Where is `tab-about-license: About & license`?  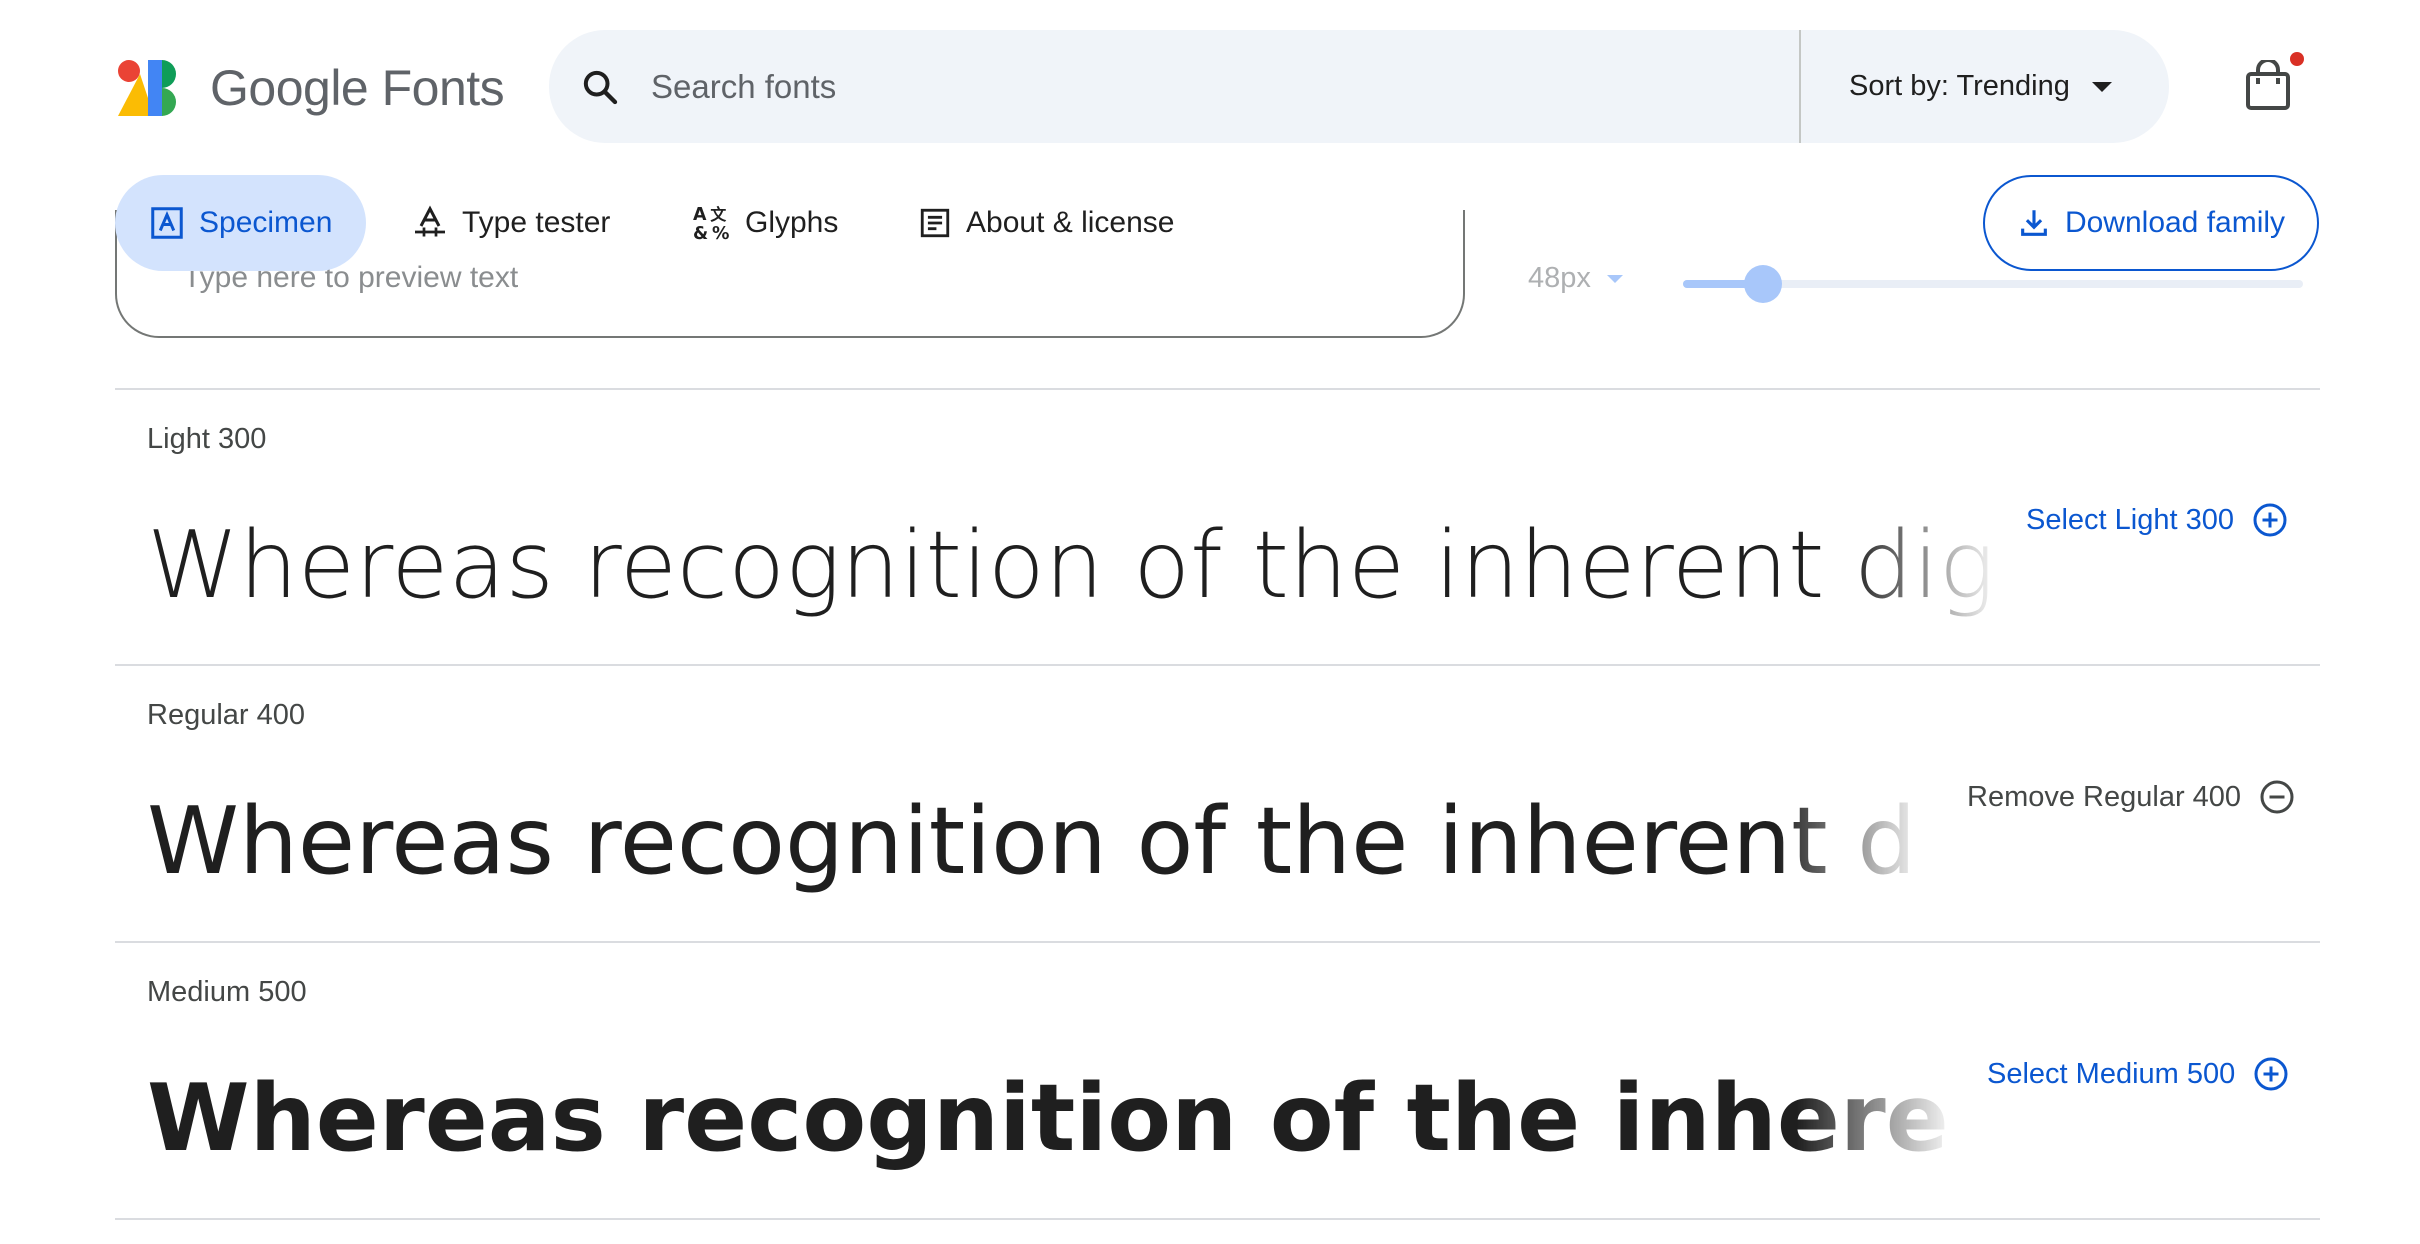
tab-about-license: About & license is located at coordinates (1046, 223).